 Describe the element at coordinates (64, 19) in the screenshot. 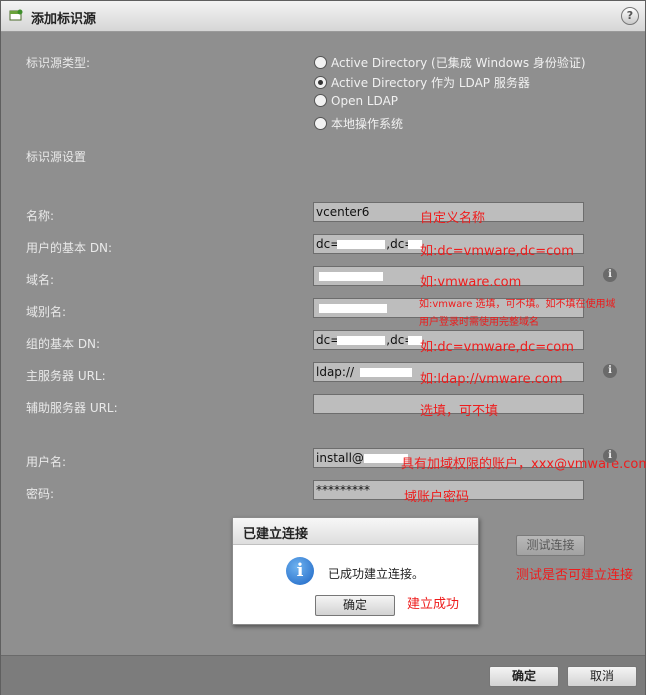

I see `window-title: 添加标识源` at that location.